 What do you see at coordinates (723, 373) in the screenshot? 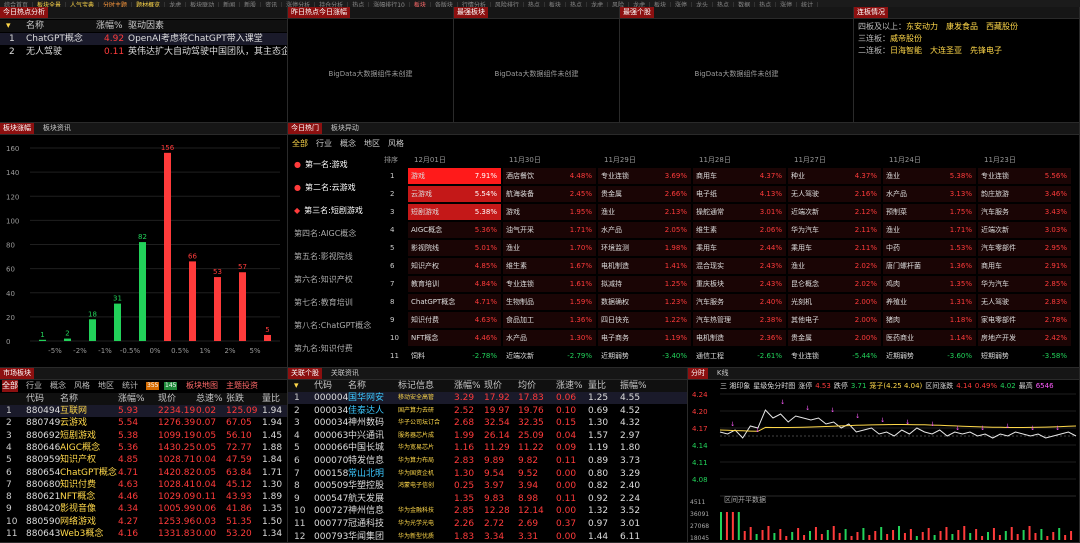
I see `tab-kline: K线` at bounding box center [723, 373].